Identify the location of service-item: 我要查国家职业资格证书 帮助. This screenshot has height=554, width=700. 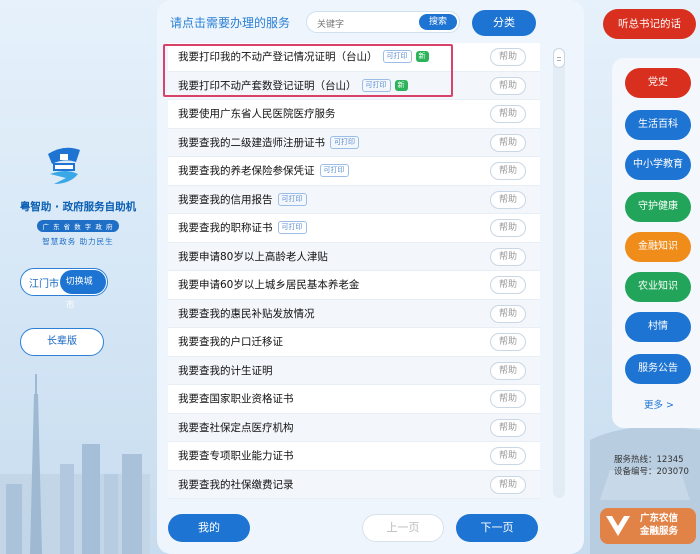
(354, 399).